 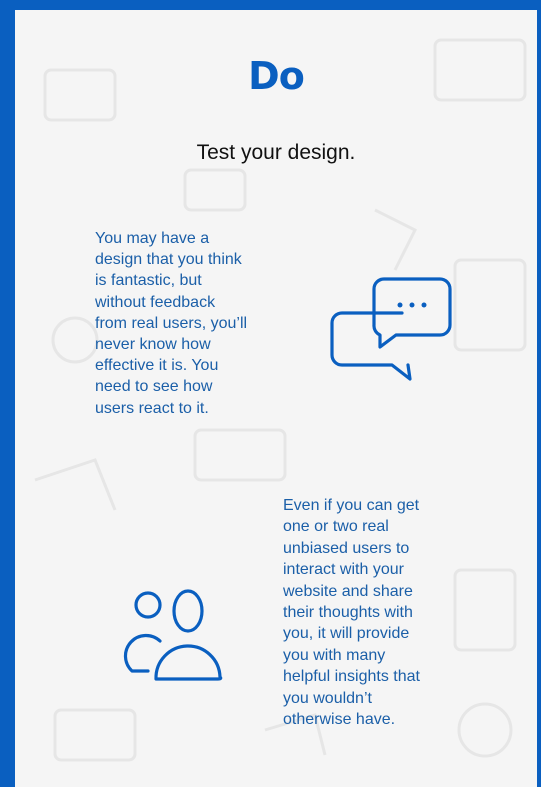 I want to click on paragraph-line: you, it will provide, so click(x=346, y=634).